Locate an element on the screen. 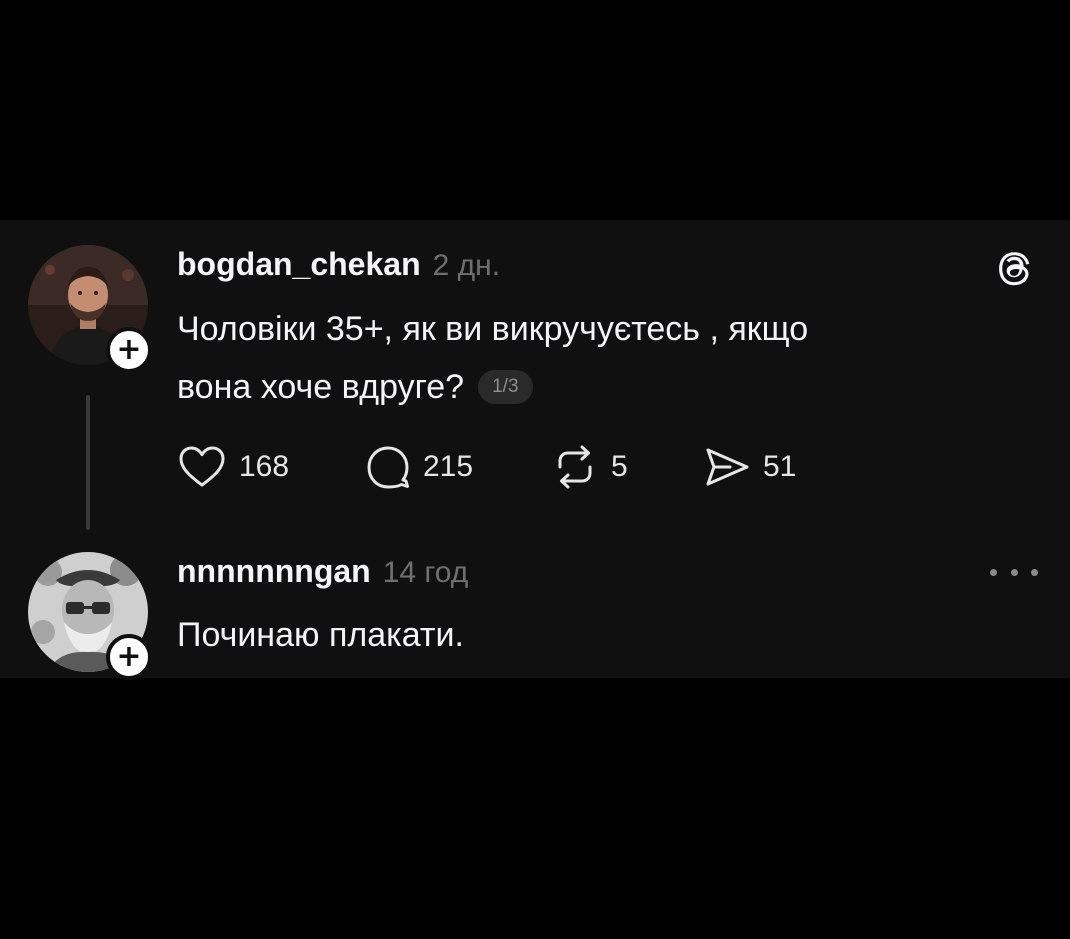  reply-text-line: Починаю плакати. is located at coordinates (320, 635).